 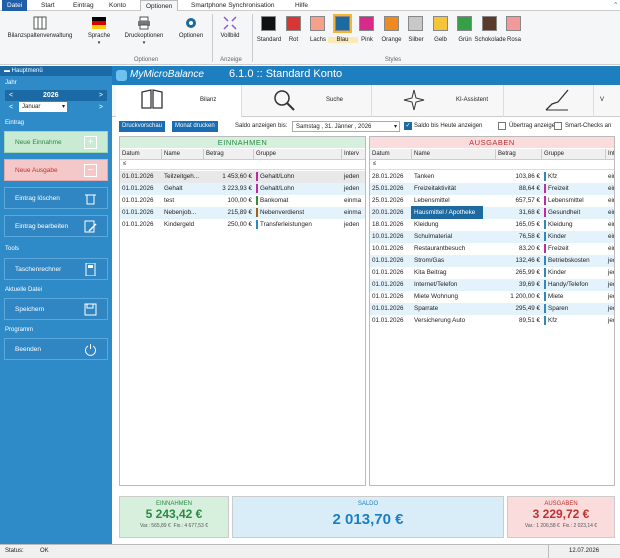 What do you see at coordinates (99, 31) in the screenshot?
I see `sprache-button: Sprache ▾` at bounding box center [99, 31].